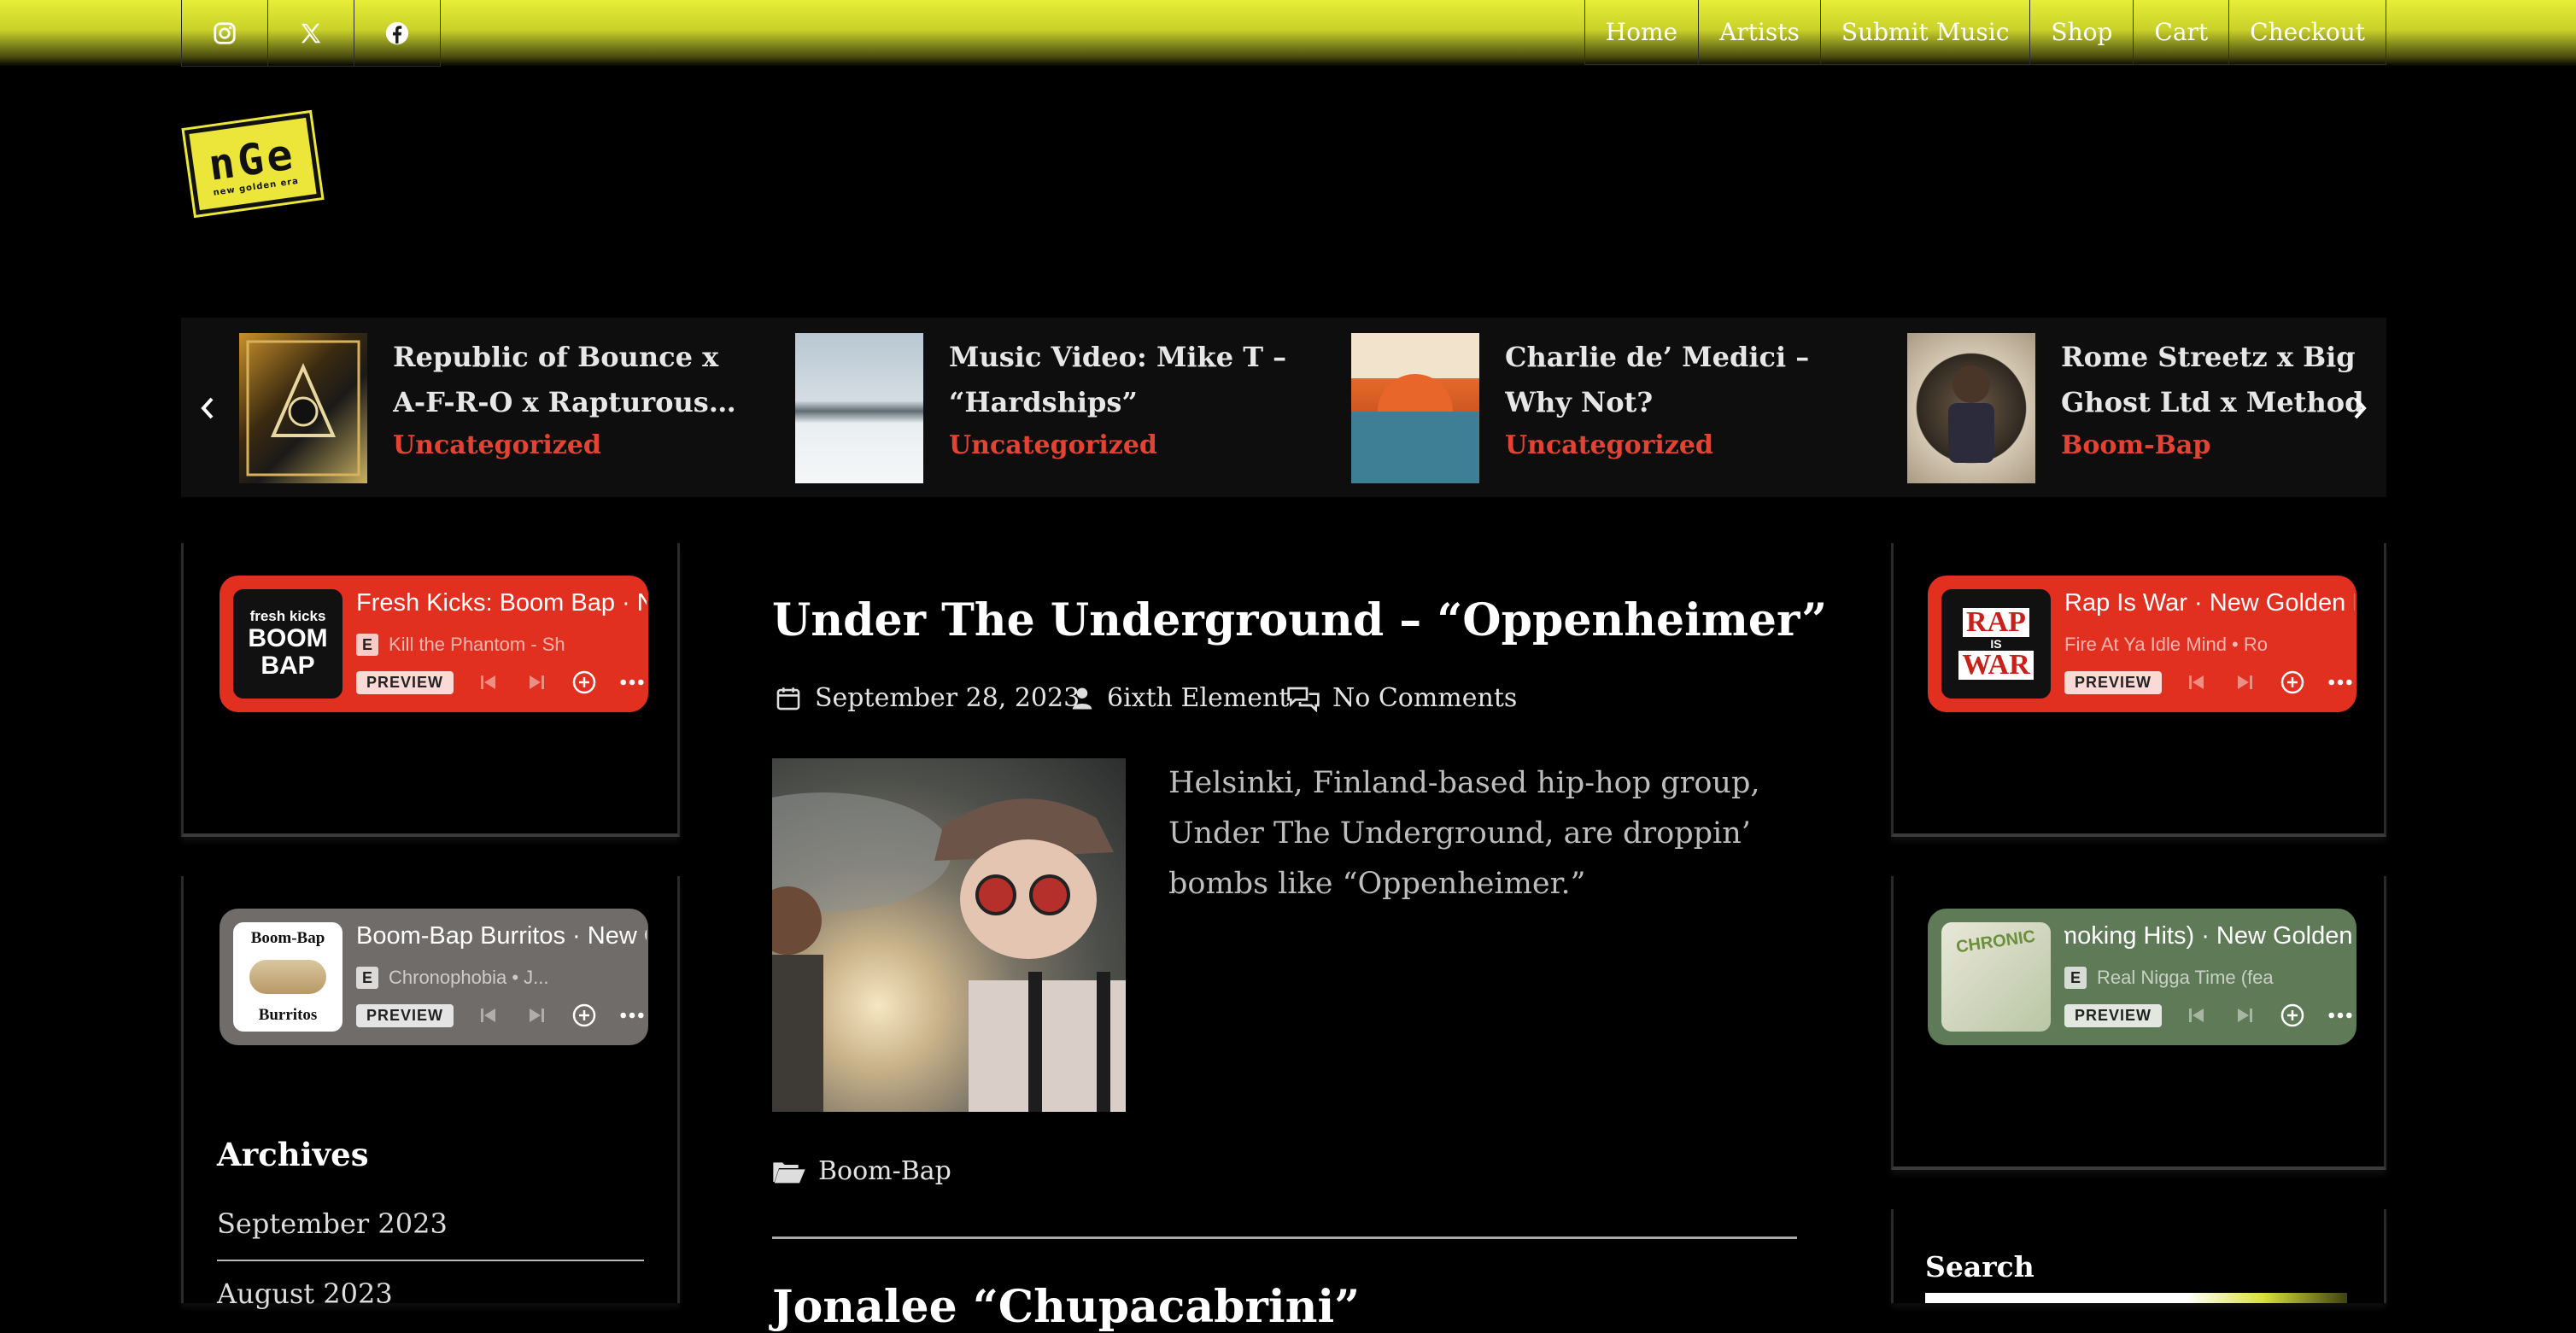 The height and width of the screenshot is (1333, 2576). What do you see at coordinates (287, 644) in the screenshot?
I see `playlist-cover: fresh kicks BOOM BAP` at bounding box center [287, 644].